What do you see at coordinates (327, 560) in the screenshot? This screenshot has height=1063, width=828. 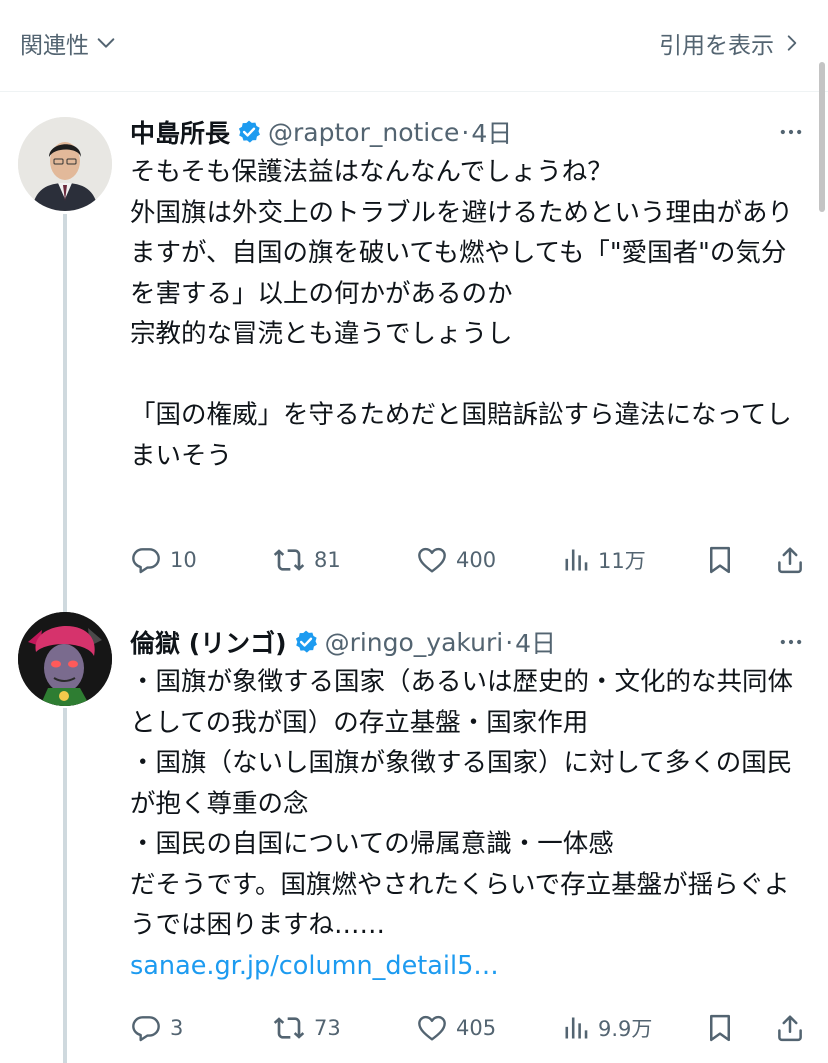 I see `retweet-count: 81` at bounding box center [327, 560].